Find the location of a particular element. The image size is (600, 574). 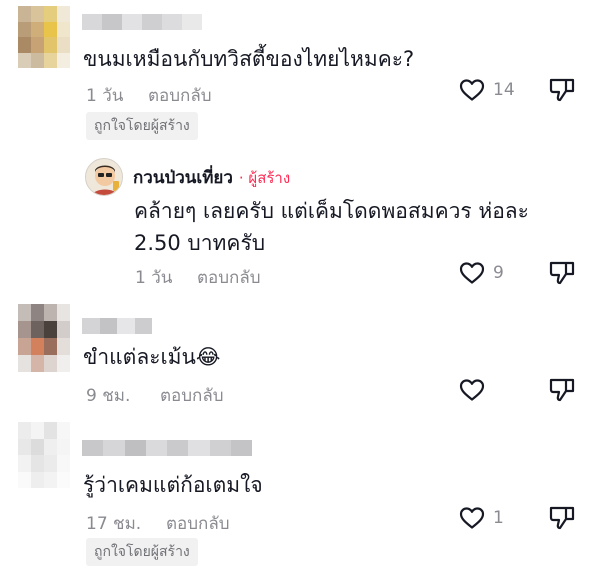

reply-text-line-1: คล้ายๆ เลยครับ แต่เค็มโดดพอสมควร ห่อละ is located at coordinates (331, 211).